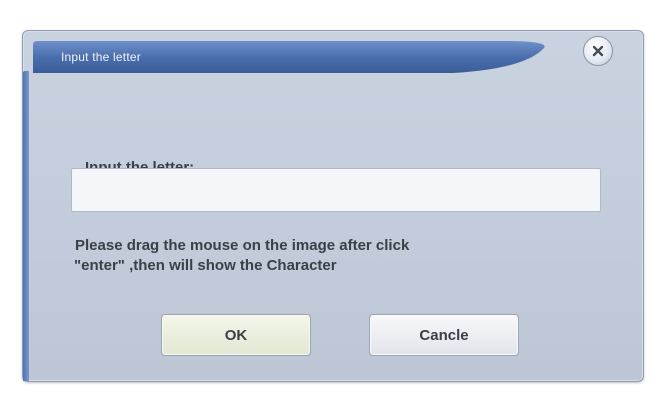 This screenshot has height=396, width=652. I want to click on letter-input, so click(336, 190).